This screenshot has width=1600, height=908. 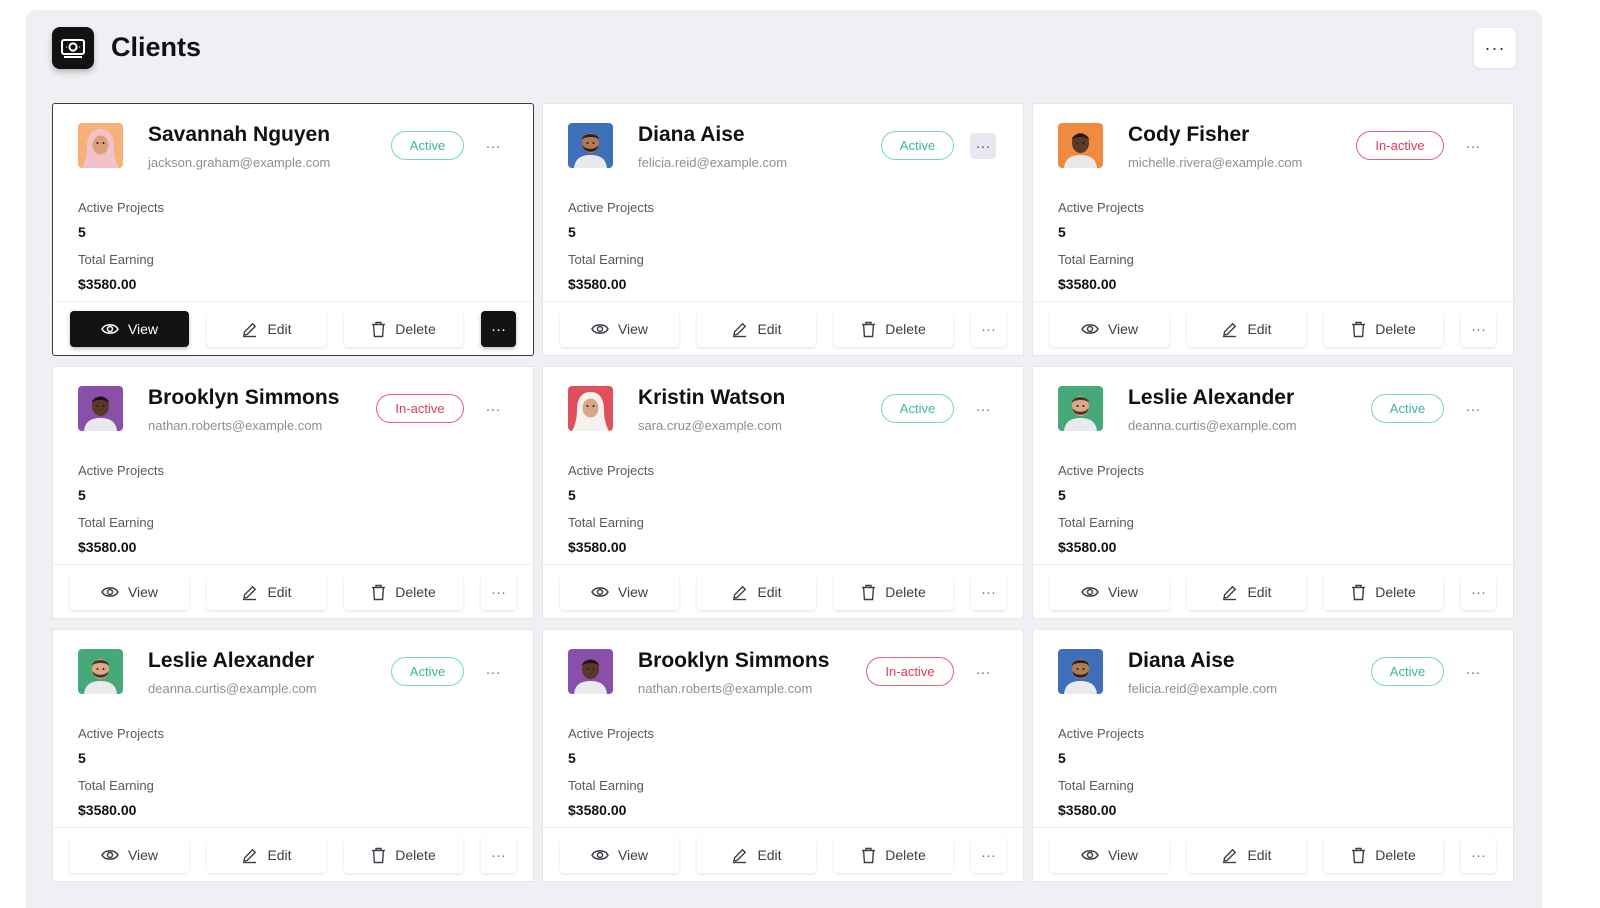 I want to click on avatar-blue-man, so click(x=1080, y=671).